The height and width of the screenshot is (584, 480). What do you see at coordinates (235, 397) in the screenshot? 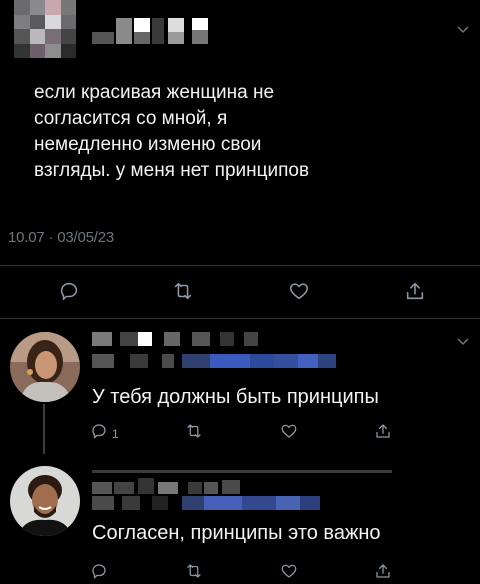
I see `reply-text: У тебя должны быть принципы` at bounding box center [235, 397].